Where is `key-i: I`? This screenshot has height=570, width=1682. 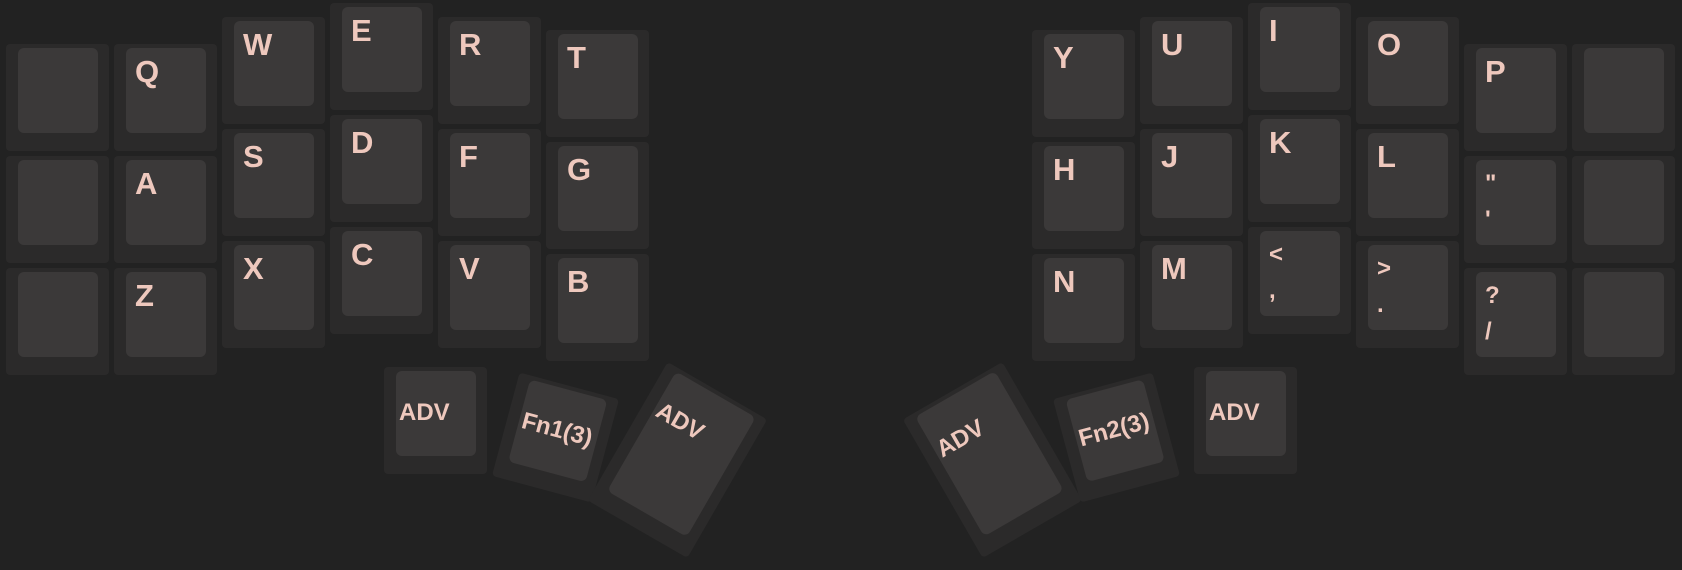 key-i: I is located at coordinates (1299, 56).